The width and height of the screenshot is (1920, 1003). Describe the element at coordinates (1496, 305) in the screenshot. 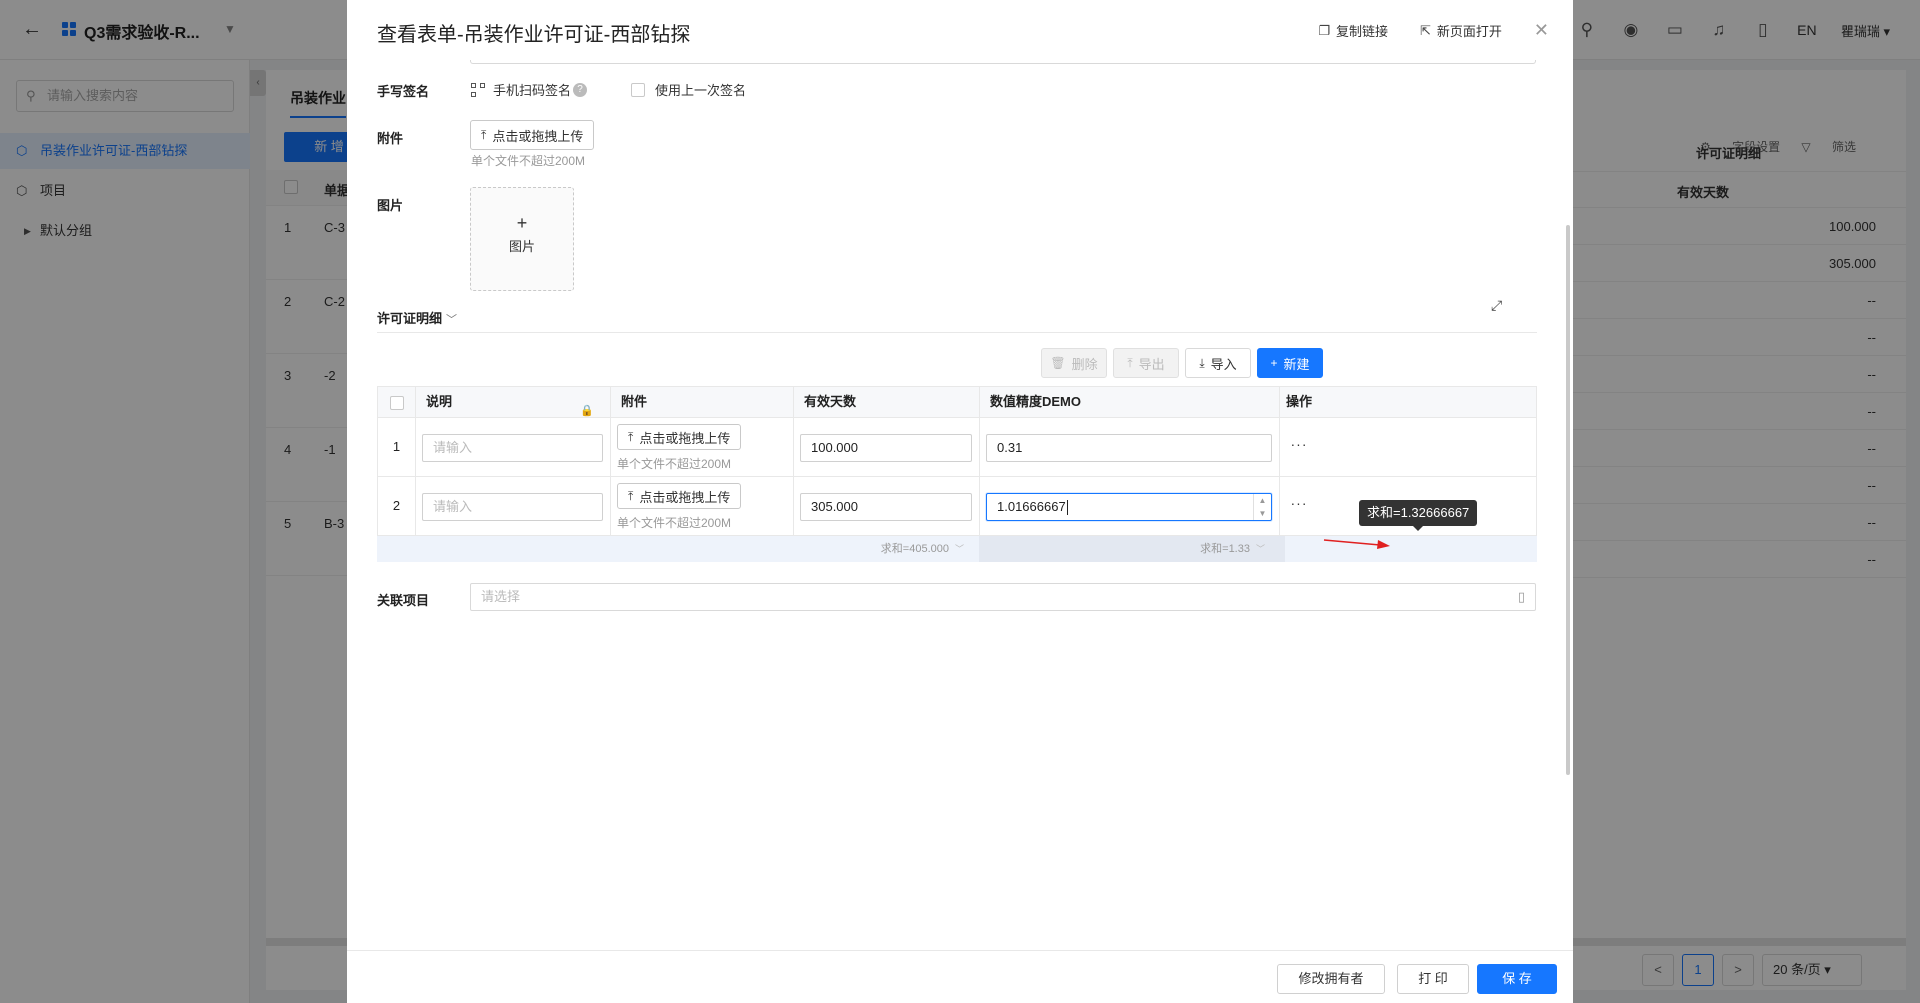

I see `fullscreen-icon: ⤢` at that location.